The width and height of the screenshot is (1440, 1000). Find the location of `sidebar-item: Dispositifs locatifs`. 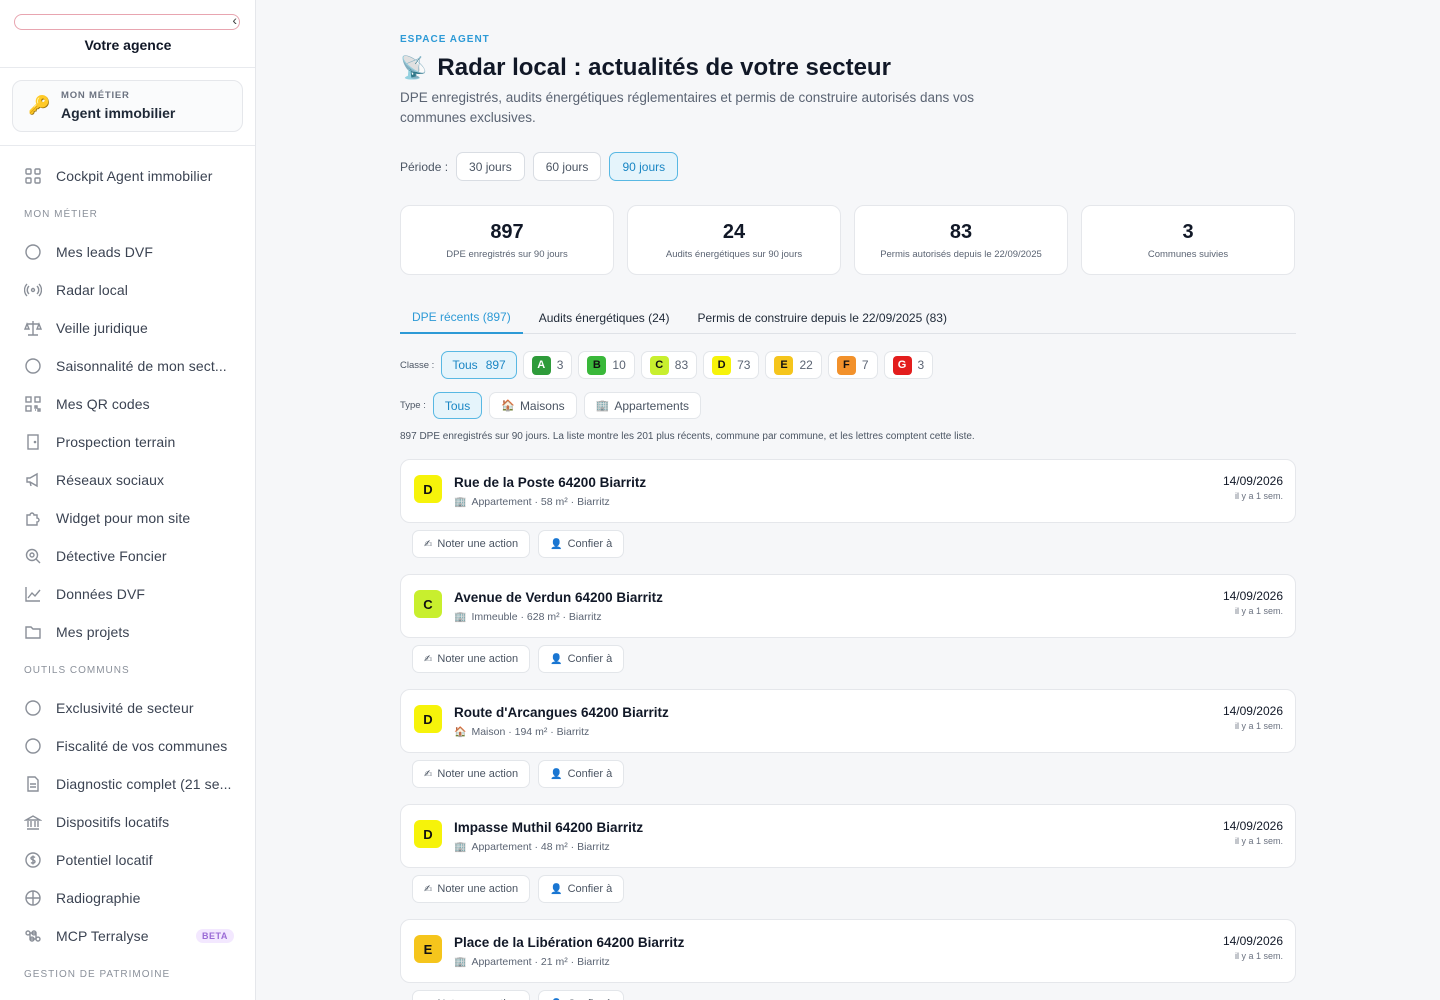

sidebar-item: Dispositifs locatifs is located at coordinates (127, 822).